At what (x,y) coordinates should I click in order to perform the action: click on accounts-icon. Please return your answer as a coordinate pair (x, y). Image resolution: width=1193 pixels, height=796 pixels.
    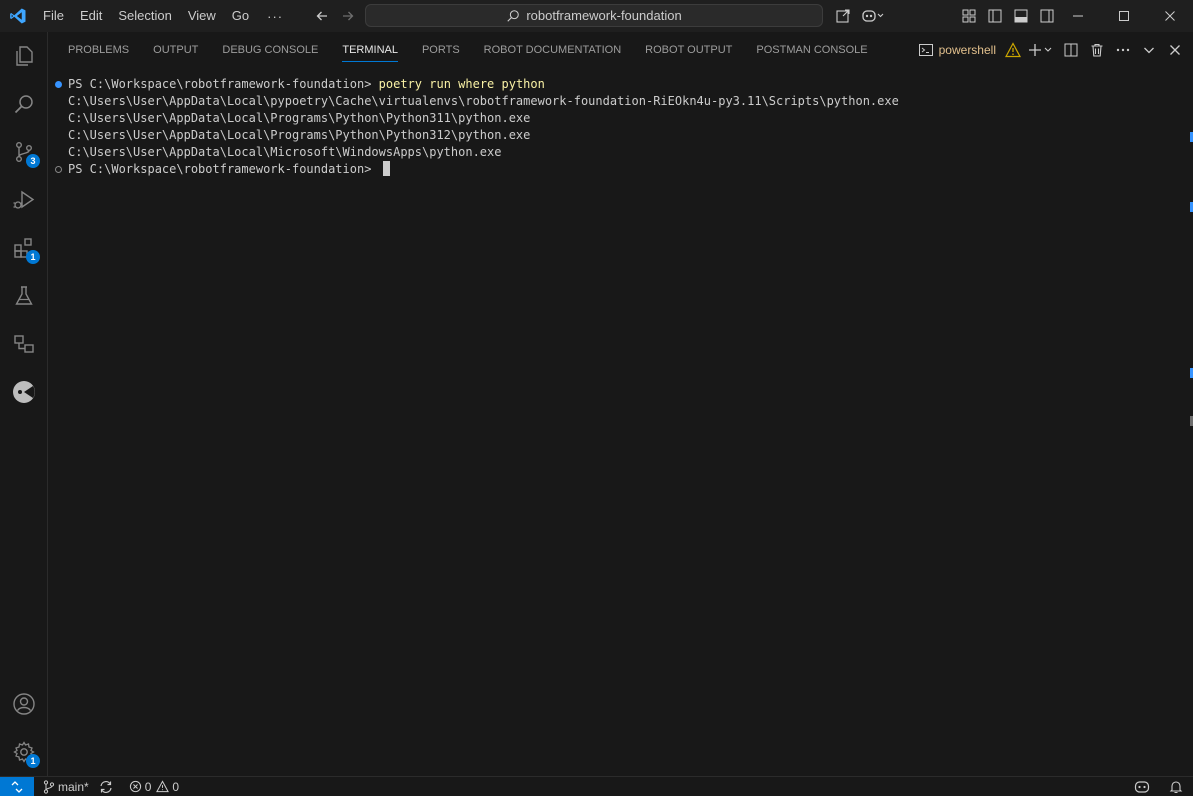
    Looking at the image, I should click on (24, 704).